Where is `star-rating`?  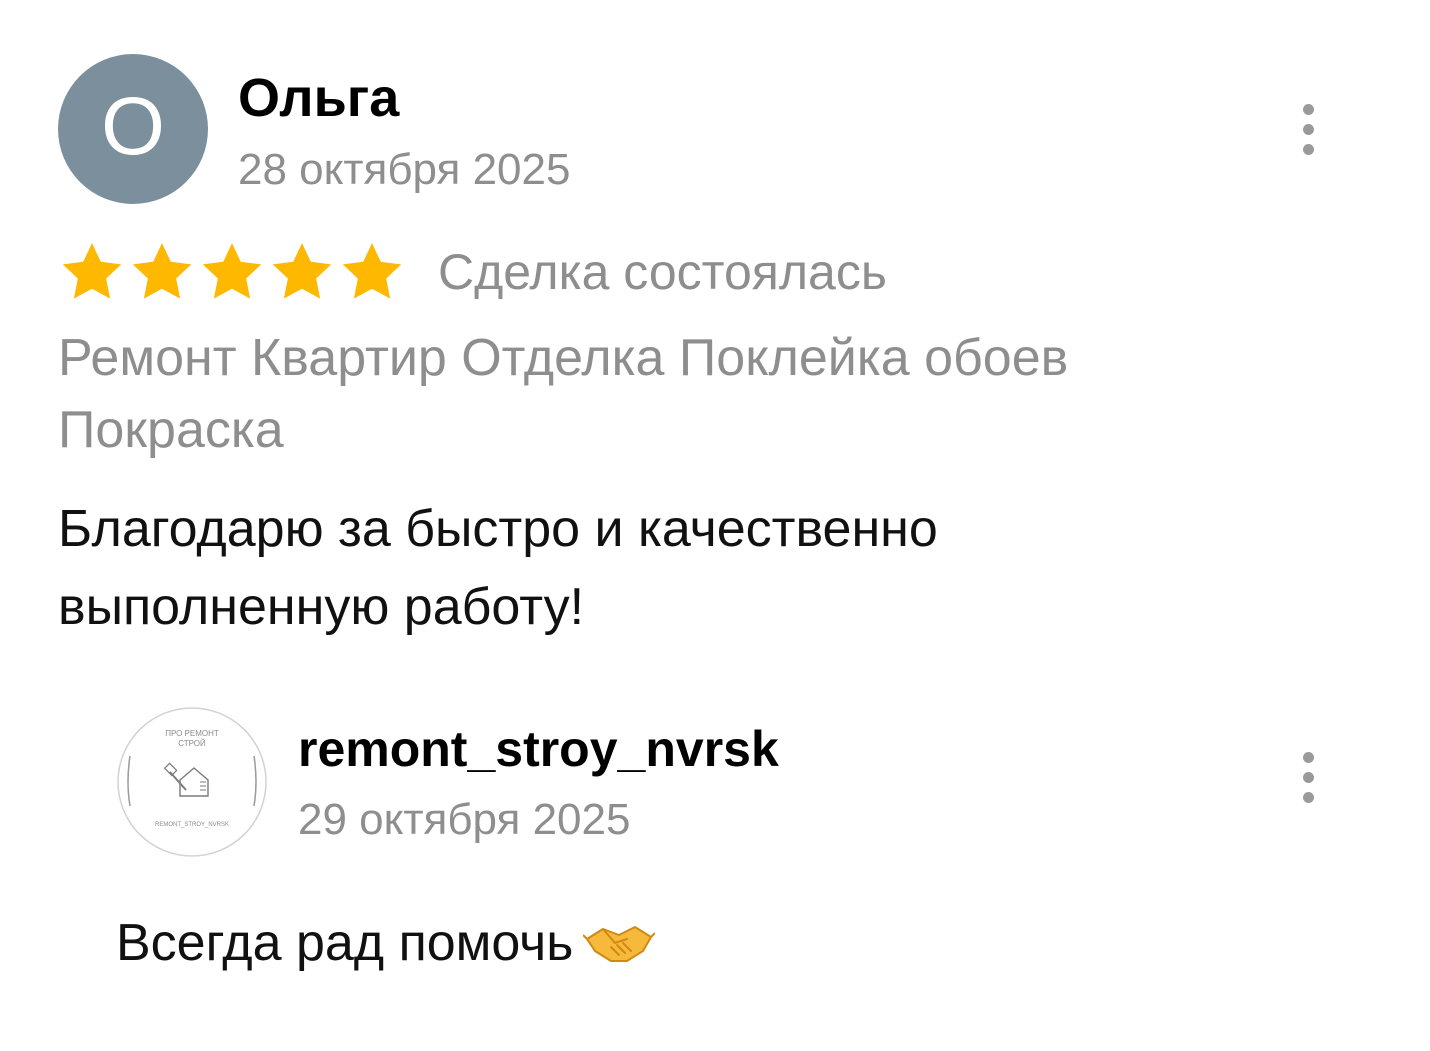 star-rating is located at coordinates (232, 272).